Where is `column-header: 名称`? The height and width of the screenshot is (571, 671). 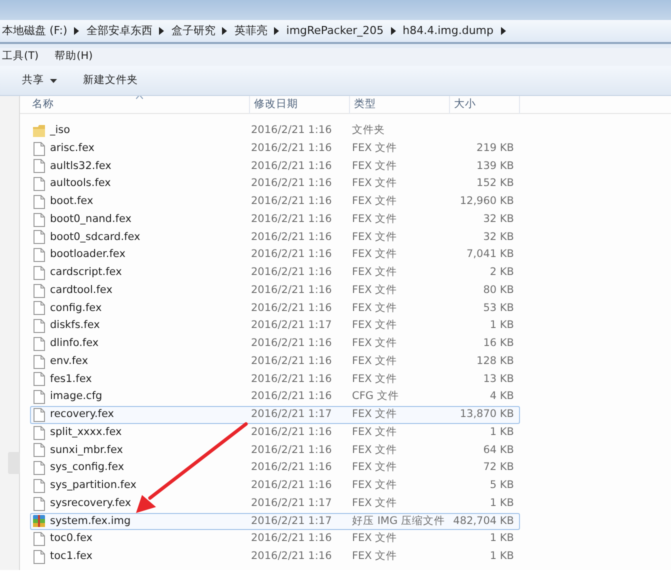
column-header: 名称 is located at coordinates (135, 105).